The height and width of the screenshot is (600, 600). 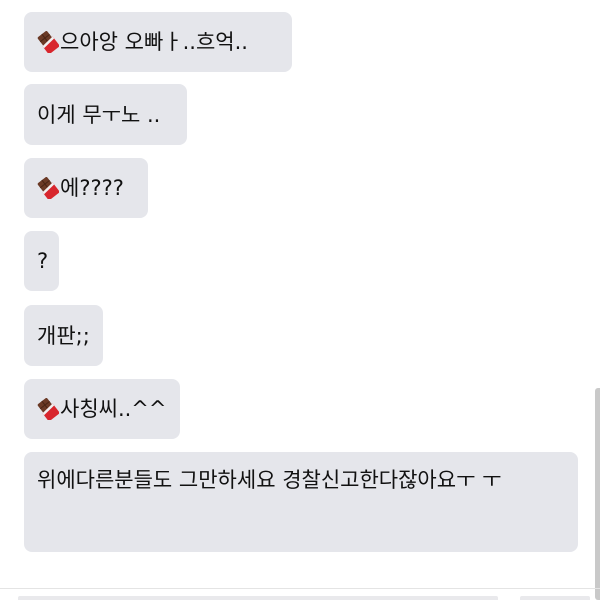 I want to click on message-text: 이게 무ㅜ노 .., so click(x=99, y=114).